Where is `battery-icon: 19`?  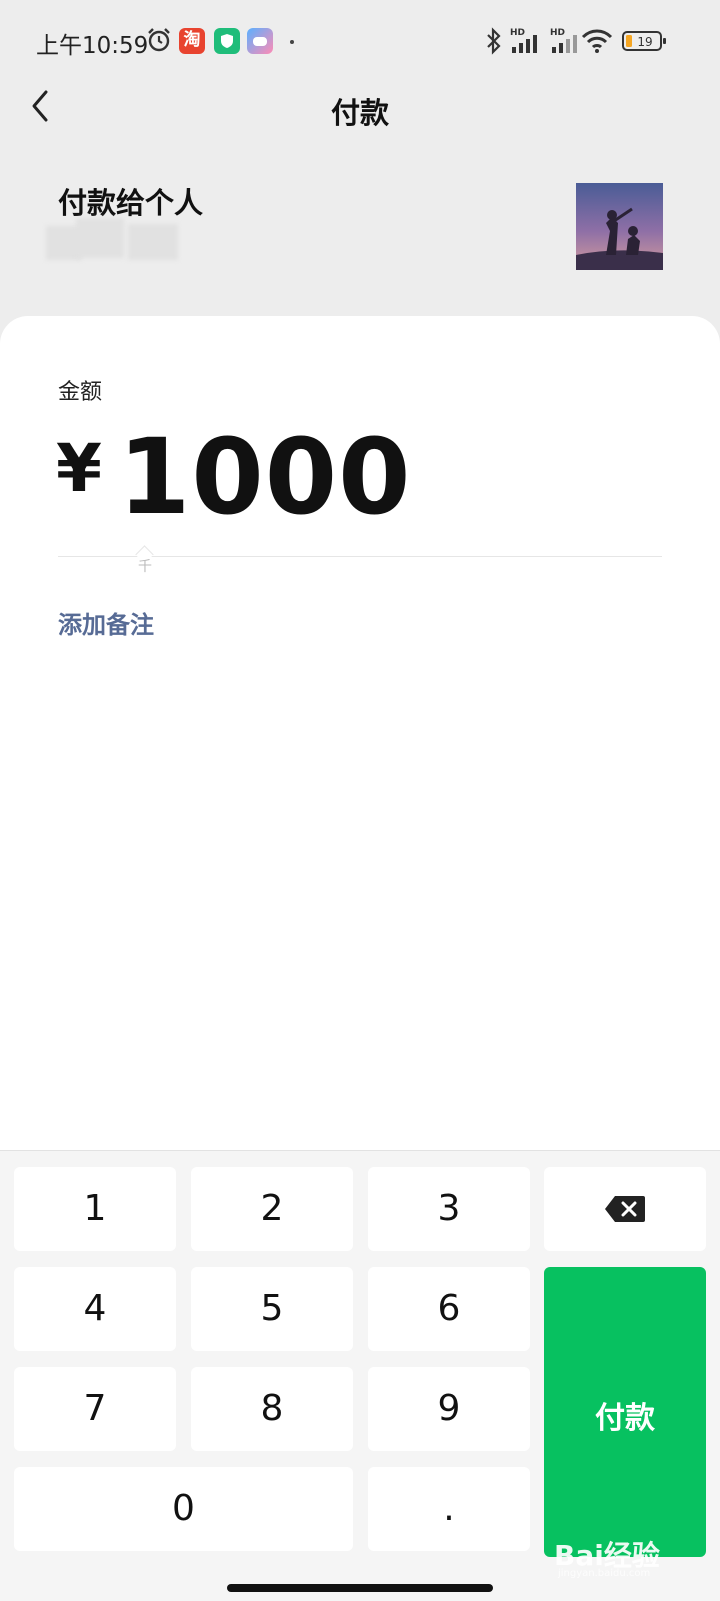
battery-icon: 19 is located at coordinates (645, 43).